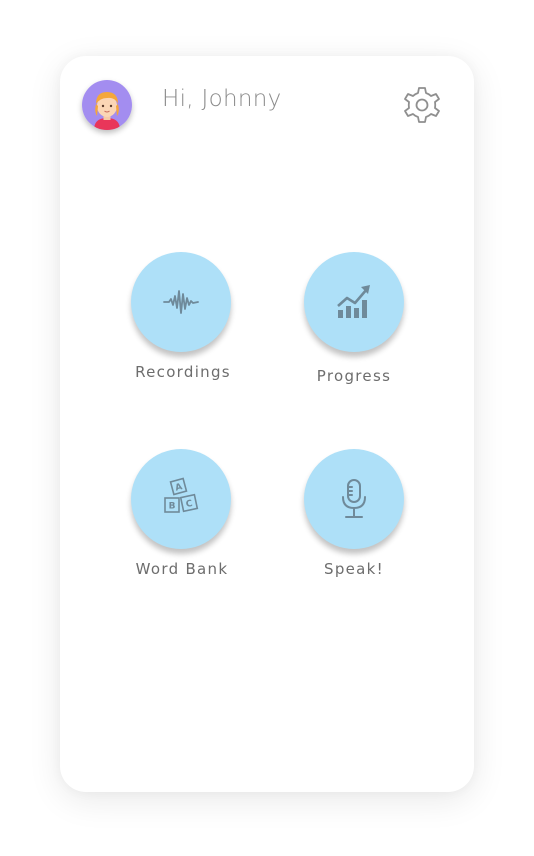 This screenshot has height=856, width=534. What do you see at coordinates (178, 487) in the screenshot?
I see `svg-text: A` at bounding box center [178, 487].